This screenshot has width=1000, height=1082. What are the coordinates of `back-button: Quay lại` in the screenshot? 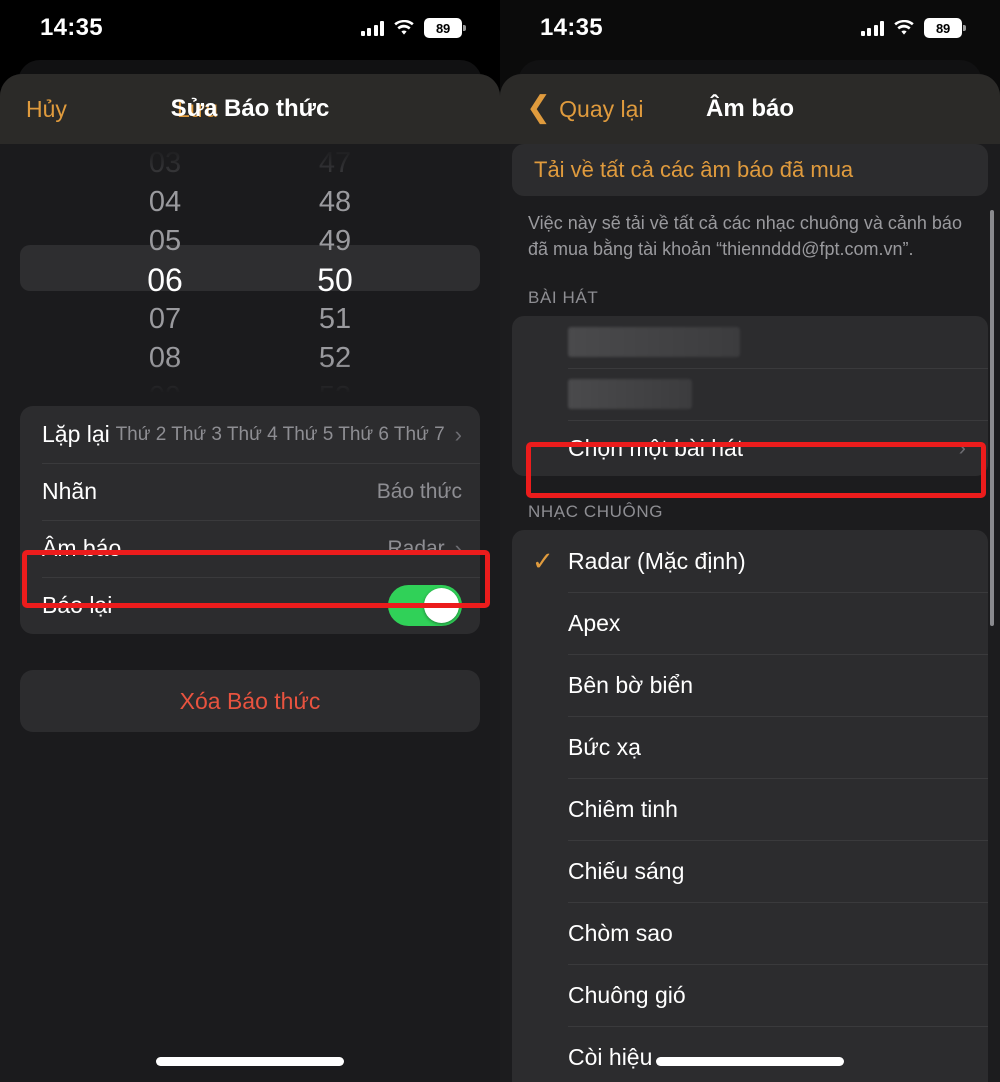 It's located at (601, 109).